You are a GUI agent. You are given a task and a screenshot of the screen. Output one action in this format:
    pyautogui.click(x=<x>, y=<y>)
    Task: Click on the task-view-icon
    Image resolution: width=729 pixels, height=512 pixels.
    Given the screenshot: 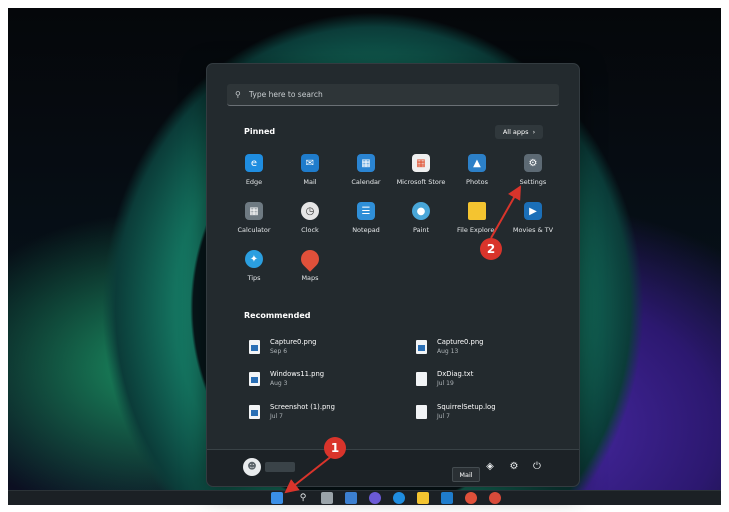 What is the action you would take?
    pyautogui.click(x=327, y=498)
    